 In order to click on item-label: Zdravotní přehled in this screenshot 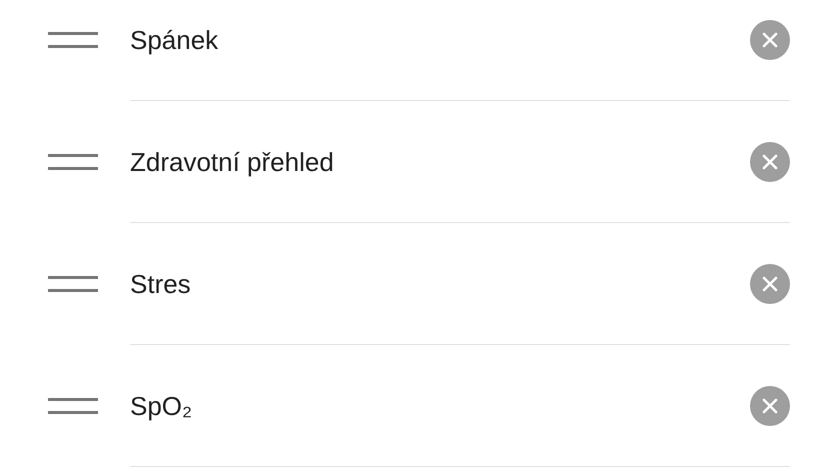, I will do `click(232, 162)`.